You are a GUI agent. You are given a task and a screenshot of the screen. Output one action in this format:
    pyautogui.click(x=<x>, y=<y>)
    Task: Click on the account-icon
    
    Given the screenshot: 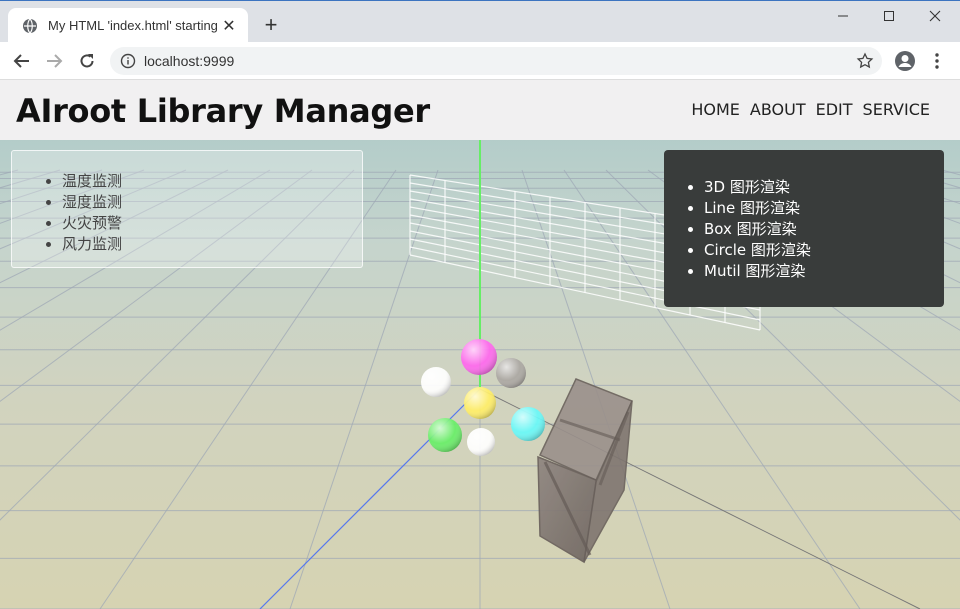 What is the action you would take?
    pyautogui.click(x=905, y=61)
    